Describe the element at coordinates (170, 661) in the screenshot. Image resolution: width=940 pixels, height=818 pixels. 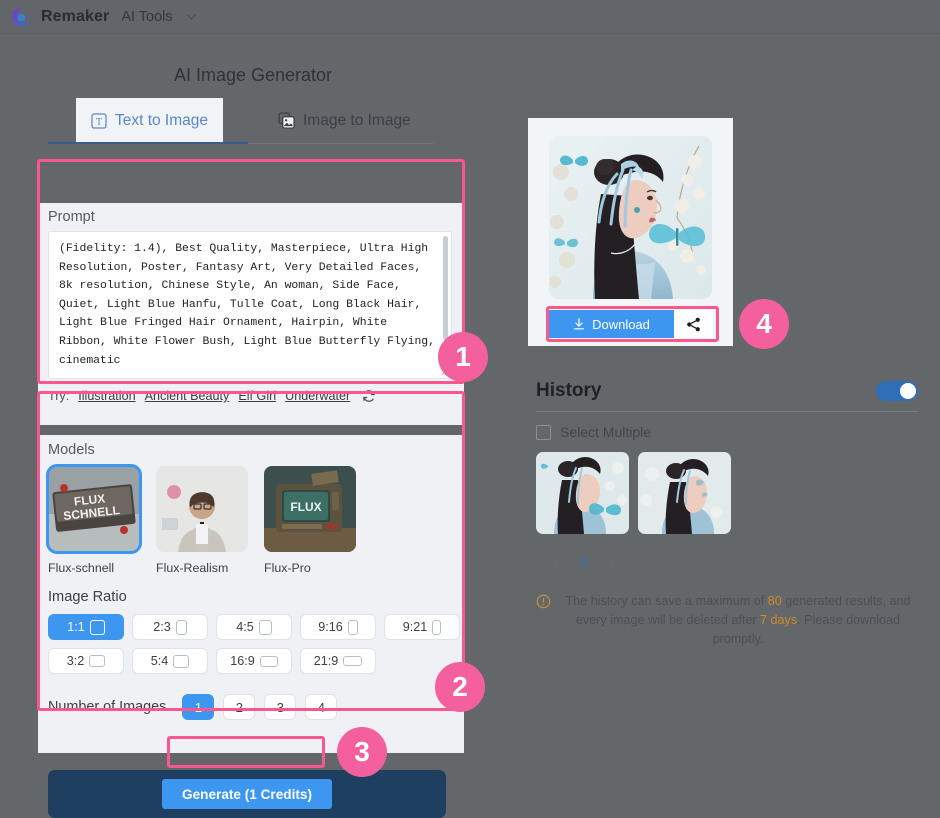
I see `image-ratio-option-5-4: 5:4` at that location.